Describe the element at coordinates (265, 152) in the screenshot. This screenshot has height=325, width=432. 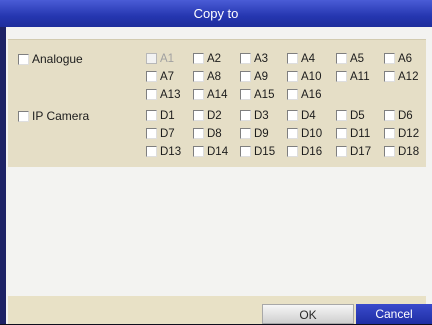
I see `channel-label: D15` at that location.